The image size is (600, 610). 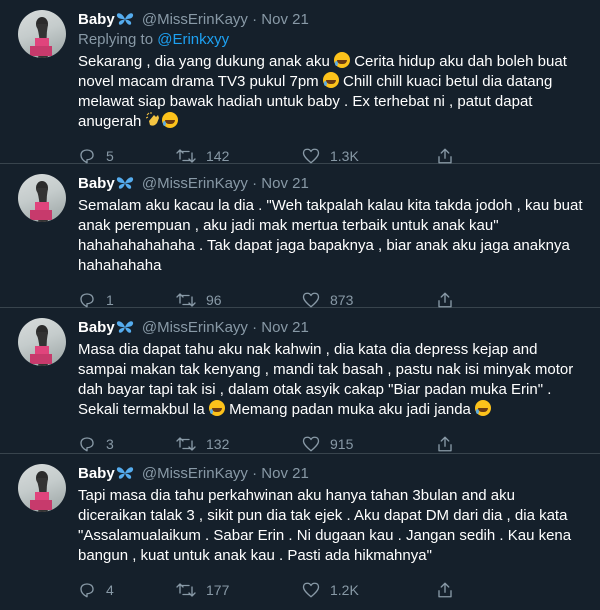 I want to click on replying-to: Replying to @Erinkxyy, so click(x=331, y=40).